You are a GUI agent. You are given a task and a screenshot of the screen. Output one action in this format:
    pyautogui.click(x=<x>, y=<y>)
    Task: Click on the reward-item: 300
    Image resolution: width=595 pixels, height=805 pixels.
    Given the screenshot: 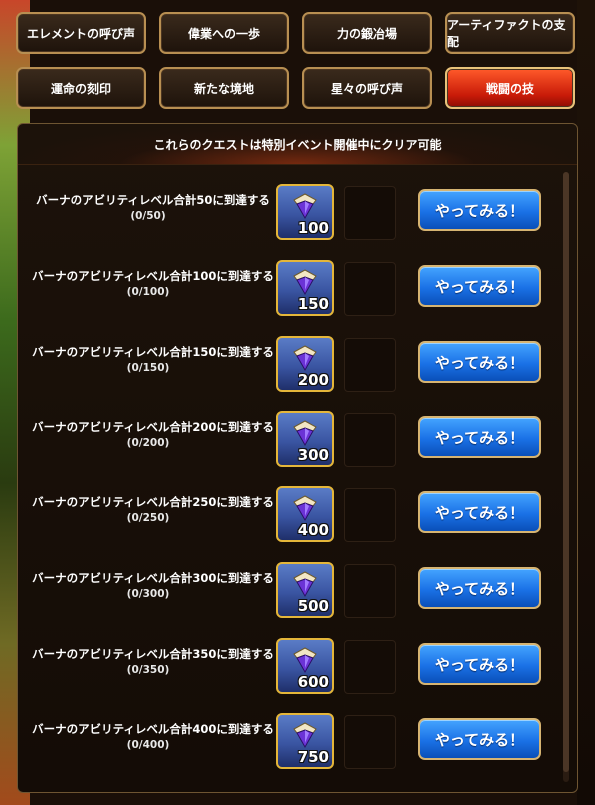 What is the action you would take?
    pyautogui.click(x=305, y=439)
    